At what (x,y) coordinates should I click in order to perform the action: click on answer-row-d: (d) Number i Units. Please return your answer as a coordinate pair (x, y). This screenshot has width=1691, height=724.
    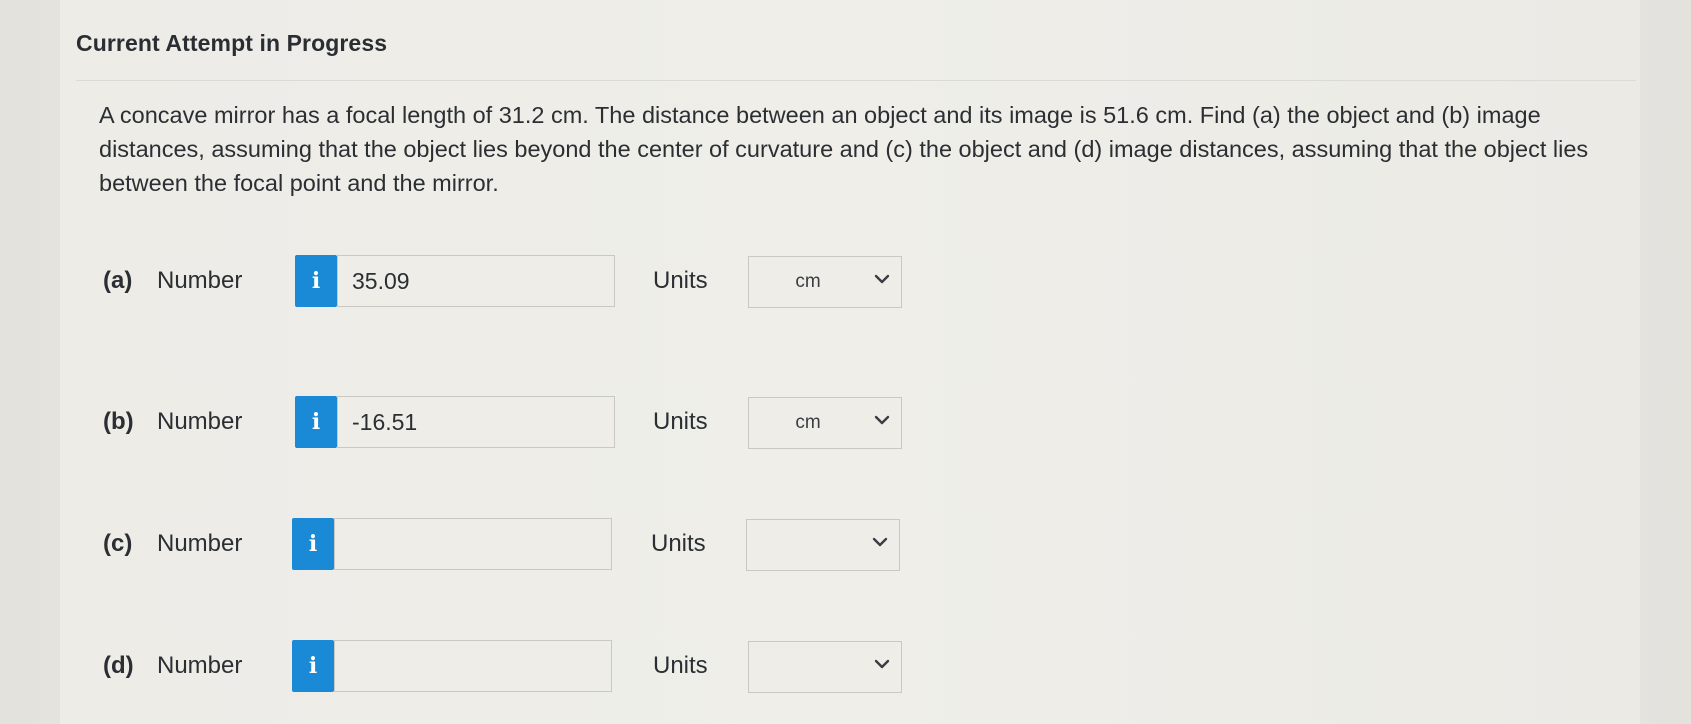
    Looking at the image, I should click on (845, 667).